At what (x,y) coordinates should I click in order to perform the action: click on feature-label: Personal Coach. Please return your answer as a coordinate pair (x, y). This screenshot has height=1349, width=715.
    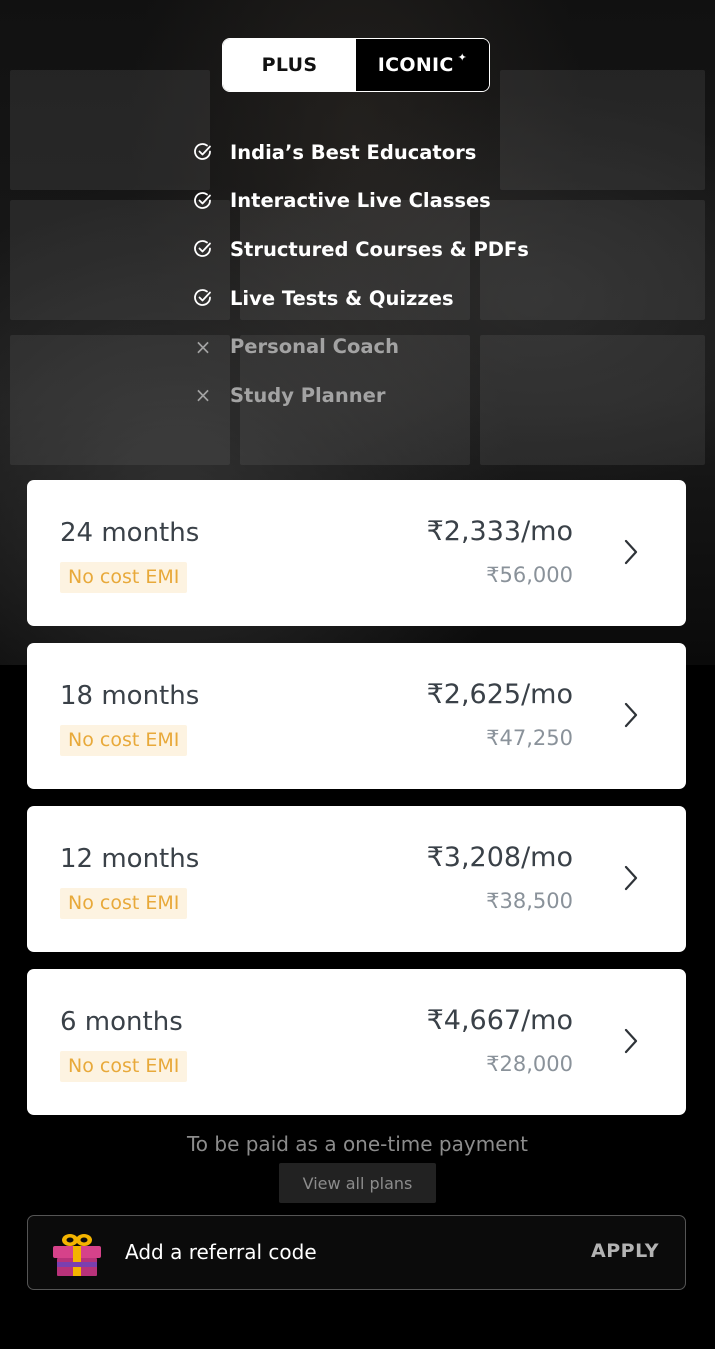
    Looking at the image, I should click on (314, 347).